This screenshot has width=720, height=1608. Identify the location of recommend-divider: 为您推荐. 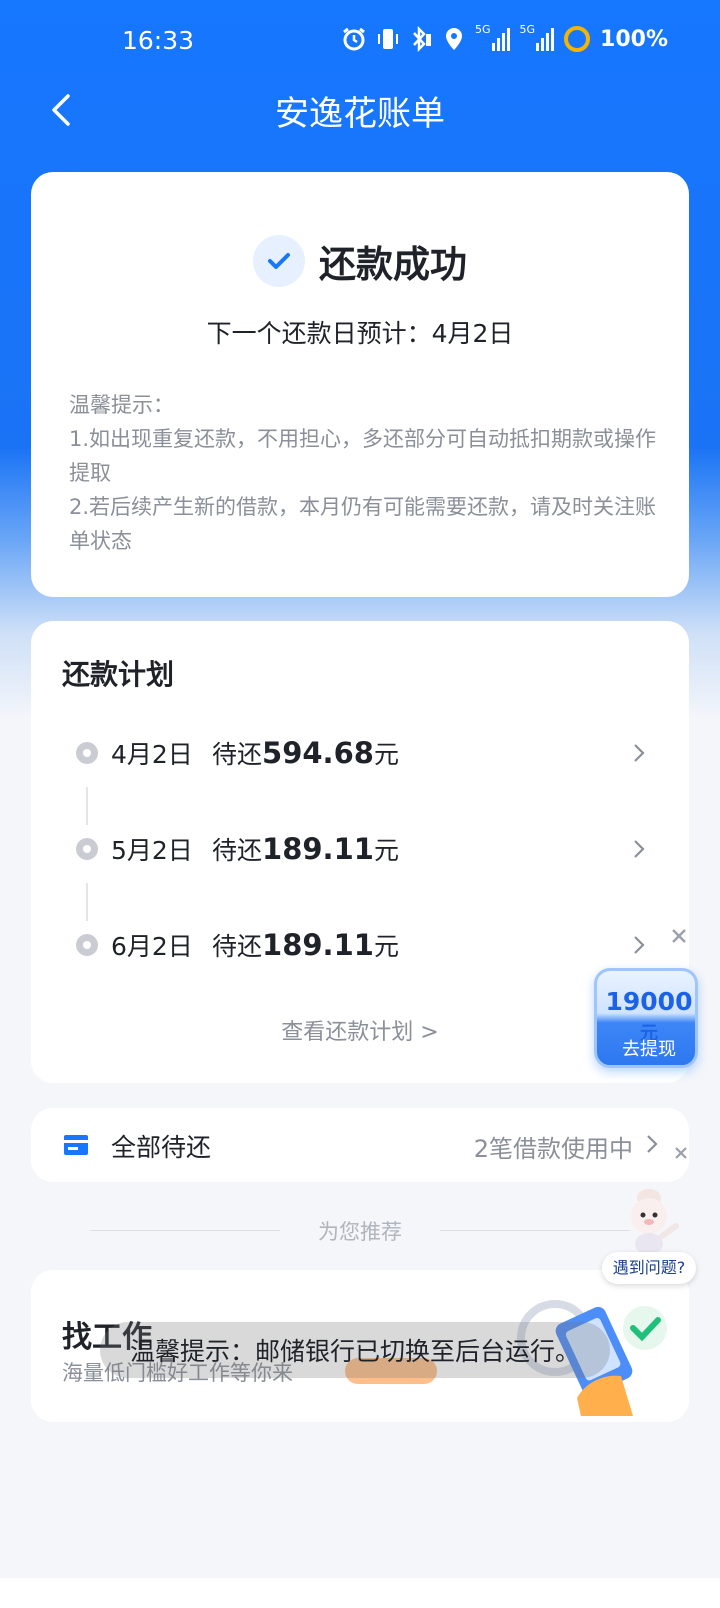
(360, 1231).